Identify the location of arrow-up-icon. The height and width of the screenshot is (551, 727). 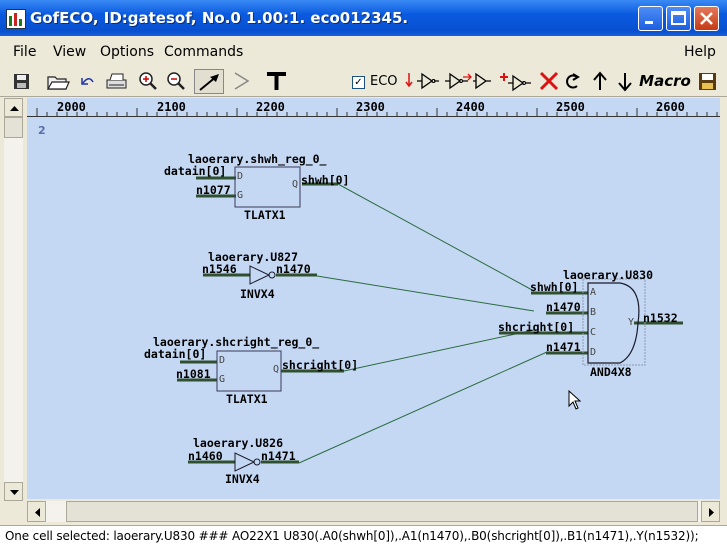
(600, 80).